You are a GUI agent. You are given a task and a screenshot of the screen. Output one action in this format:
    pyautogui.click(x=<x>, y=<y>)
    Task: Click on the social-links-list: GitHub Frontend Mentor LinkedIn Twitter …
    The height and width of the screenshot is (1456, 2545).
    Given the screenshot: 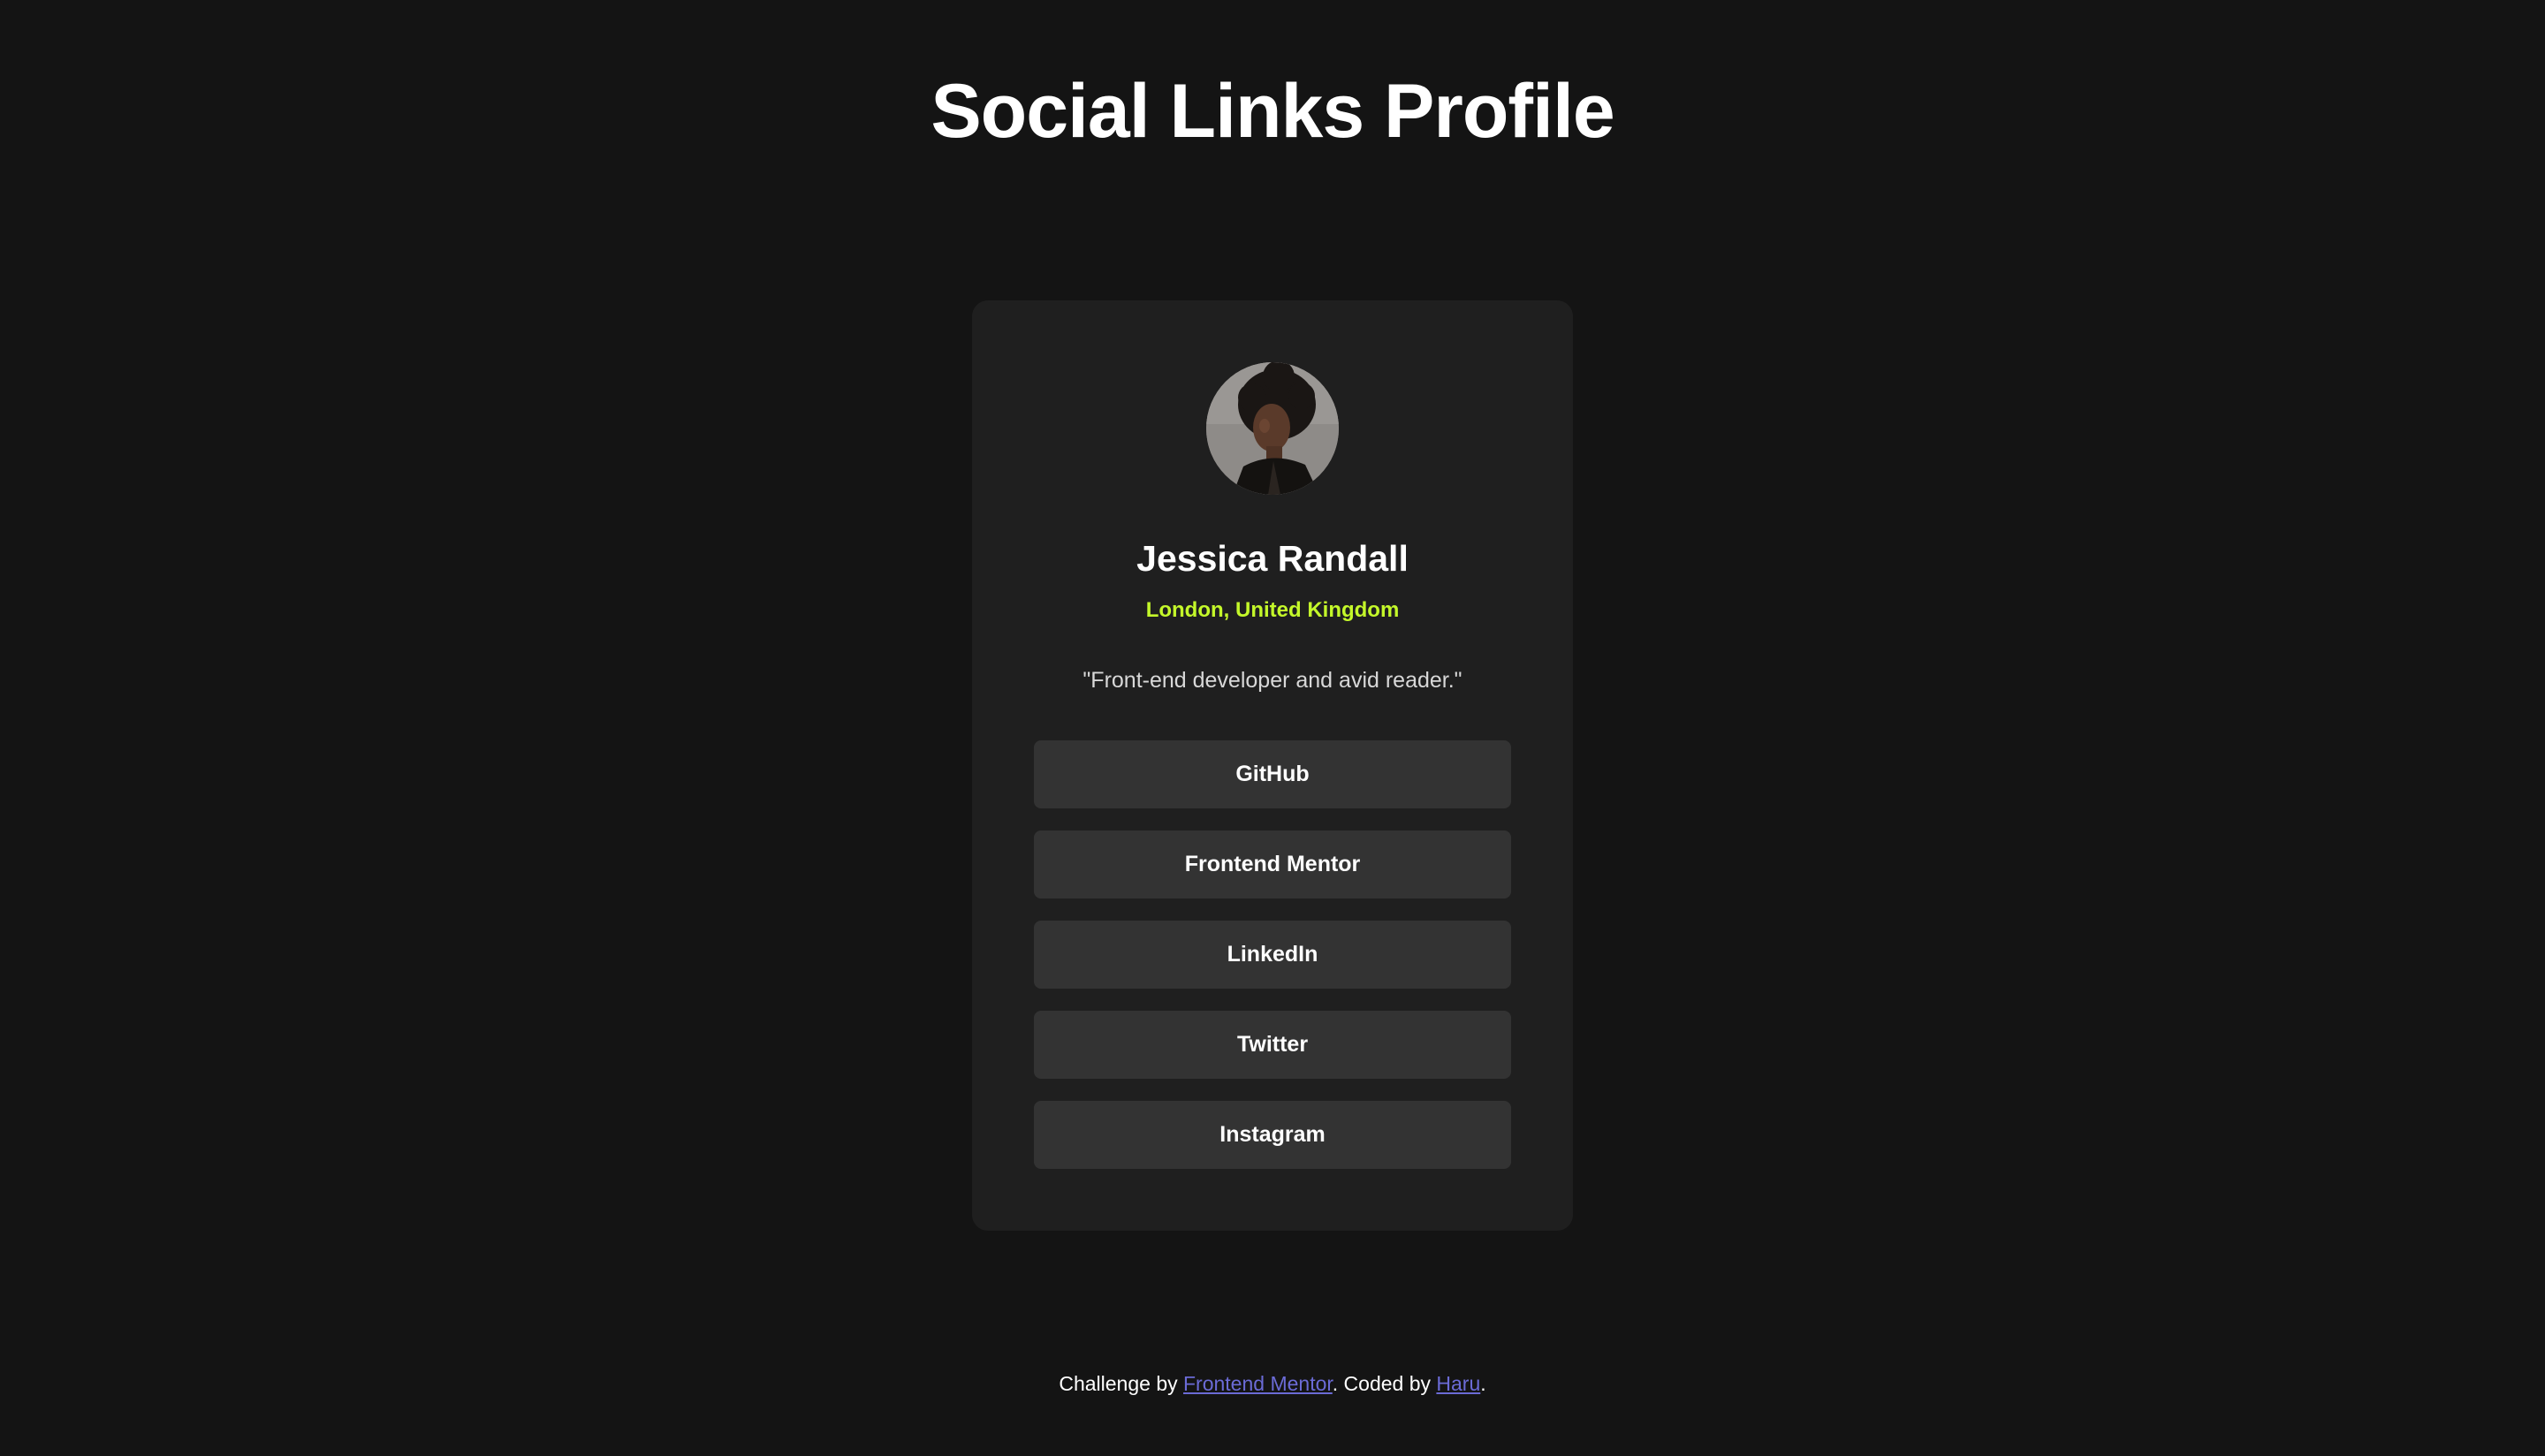 What is the action you would take?
    pyautogui.click(x=1272, y=965)
    